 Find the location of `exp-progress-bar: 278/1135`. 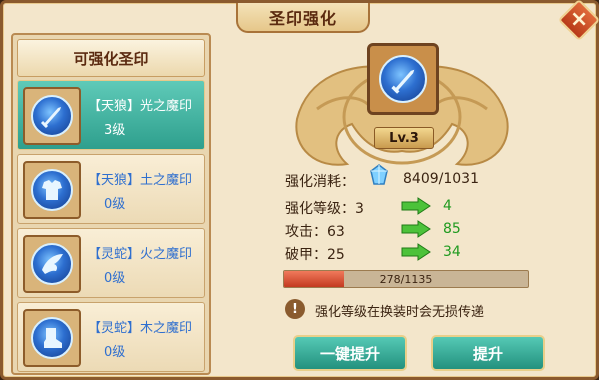

exp-progress-bar: 278/1135 is located at coordinates (406, 279).